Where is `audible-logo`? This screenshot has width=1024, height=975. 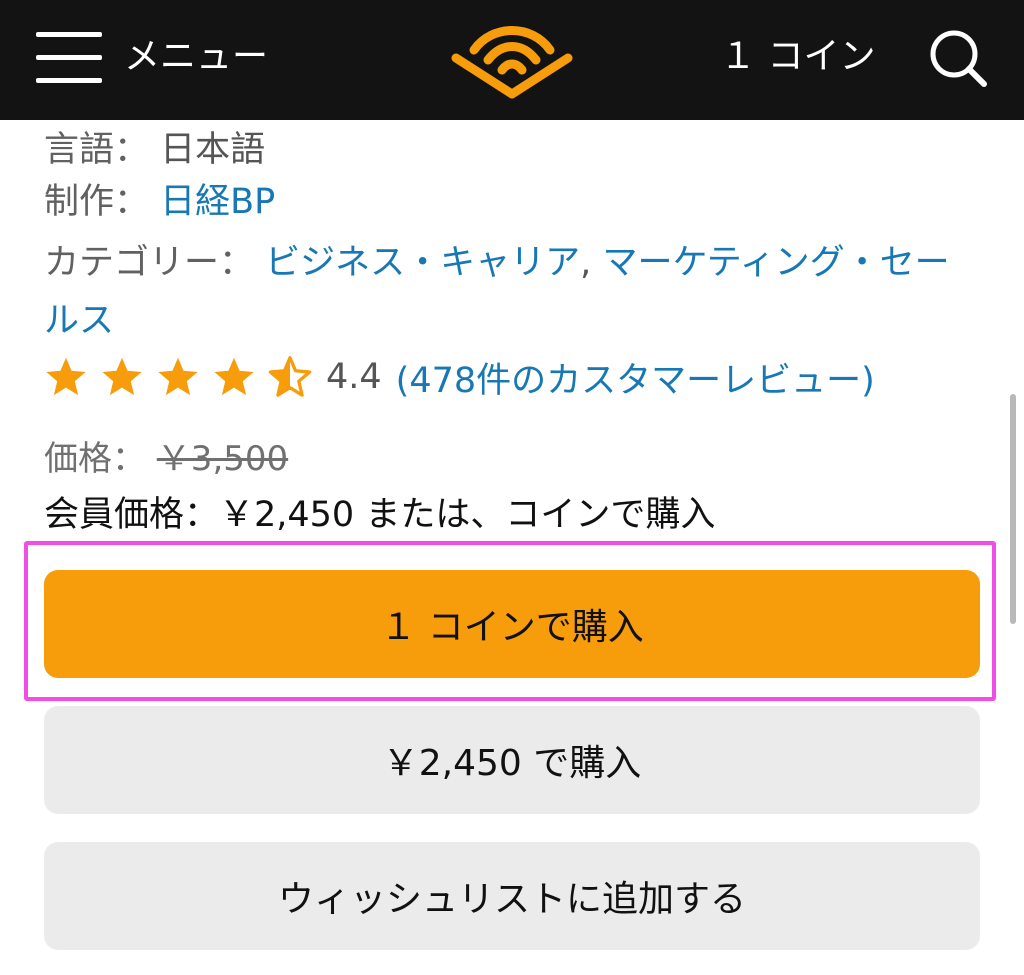
audible-logo is located at coordinates (512, 59).